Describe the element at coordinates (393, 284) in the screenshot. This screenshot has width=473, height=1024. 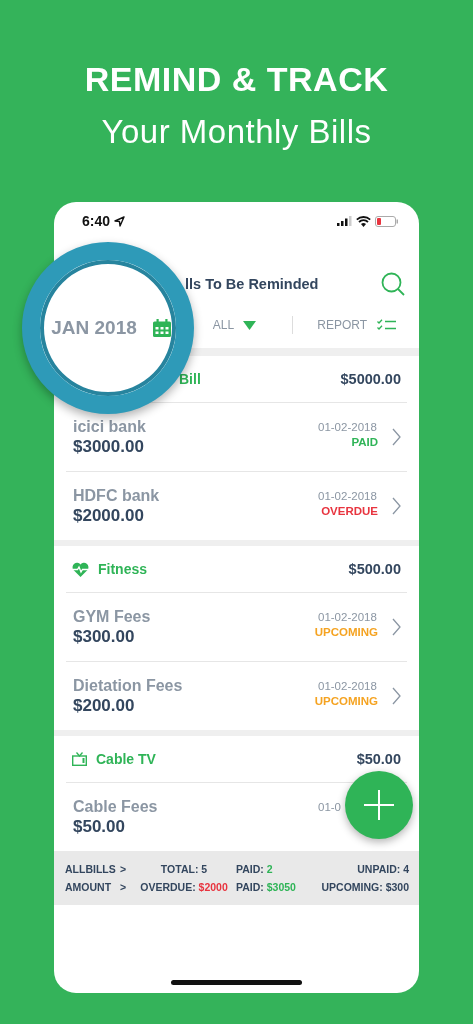
I see `search-icon` at that location.